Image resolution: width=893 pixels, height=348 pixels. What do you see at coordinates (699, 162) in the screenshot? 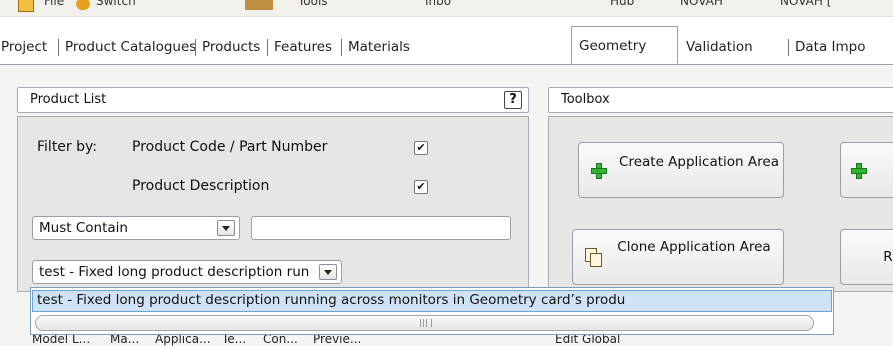
I see `create-application-area-label: Create Application Area` at bounding box center [699, 162].